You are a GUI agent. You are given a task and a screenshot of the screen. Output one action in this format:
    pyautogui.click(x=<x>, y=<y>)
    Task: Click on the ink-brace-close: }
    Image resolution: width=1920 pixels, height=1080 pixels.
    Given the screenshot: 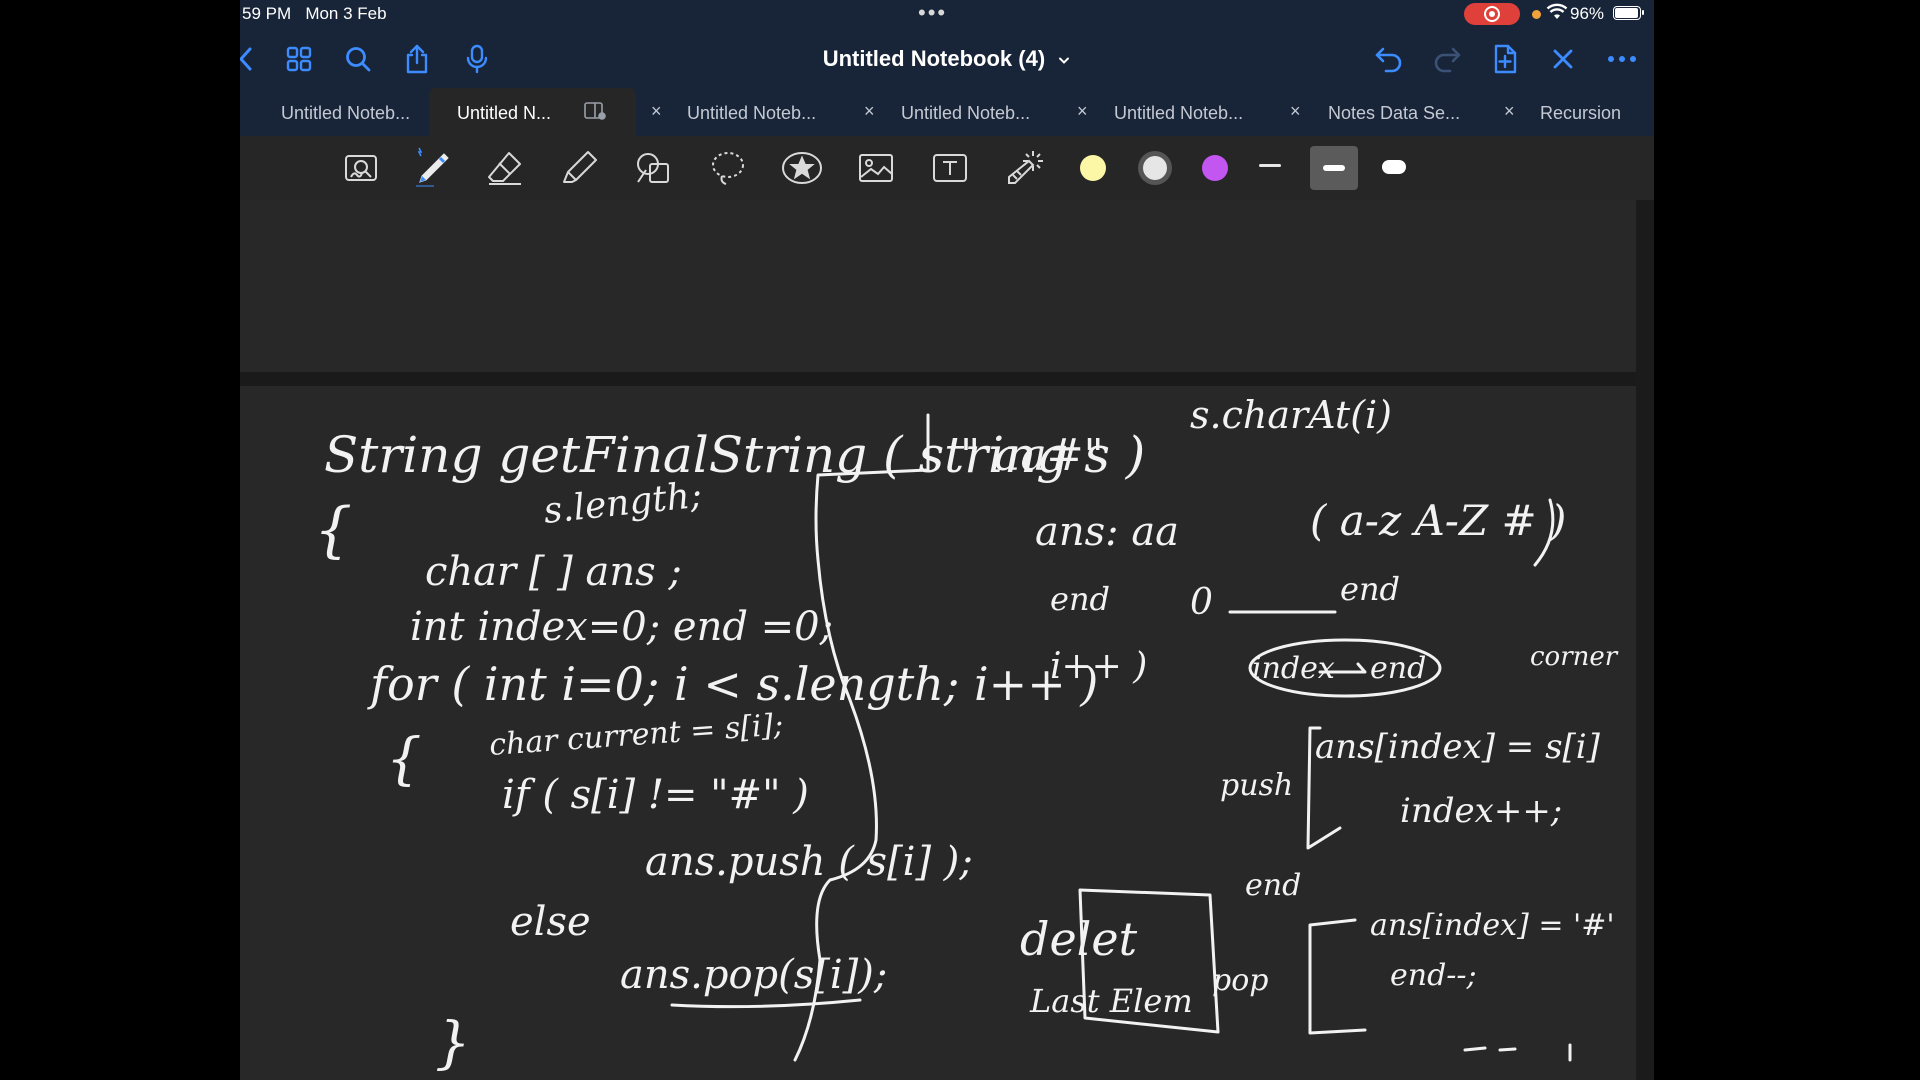 What is the action you would take?
    pyautogui.click(x=453, y=1043)
    